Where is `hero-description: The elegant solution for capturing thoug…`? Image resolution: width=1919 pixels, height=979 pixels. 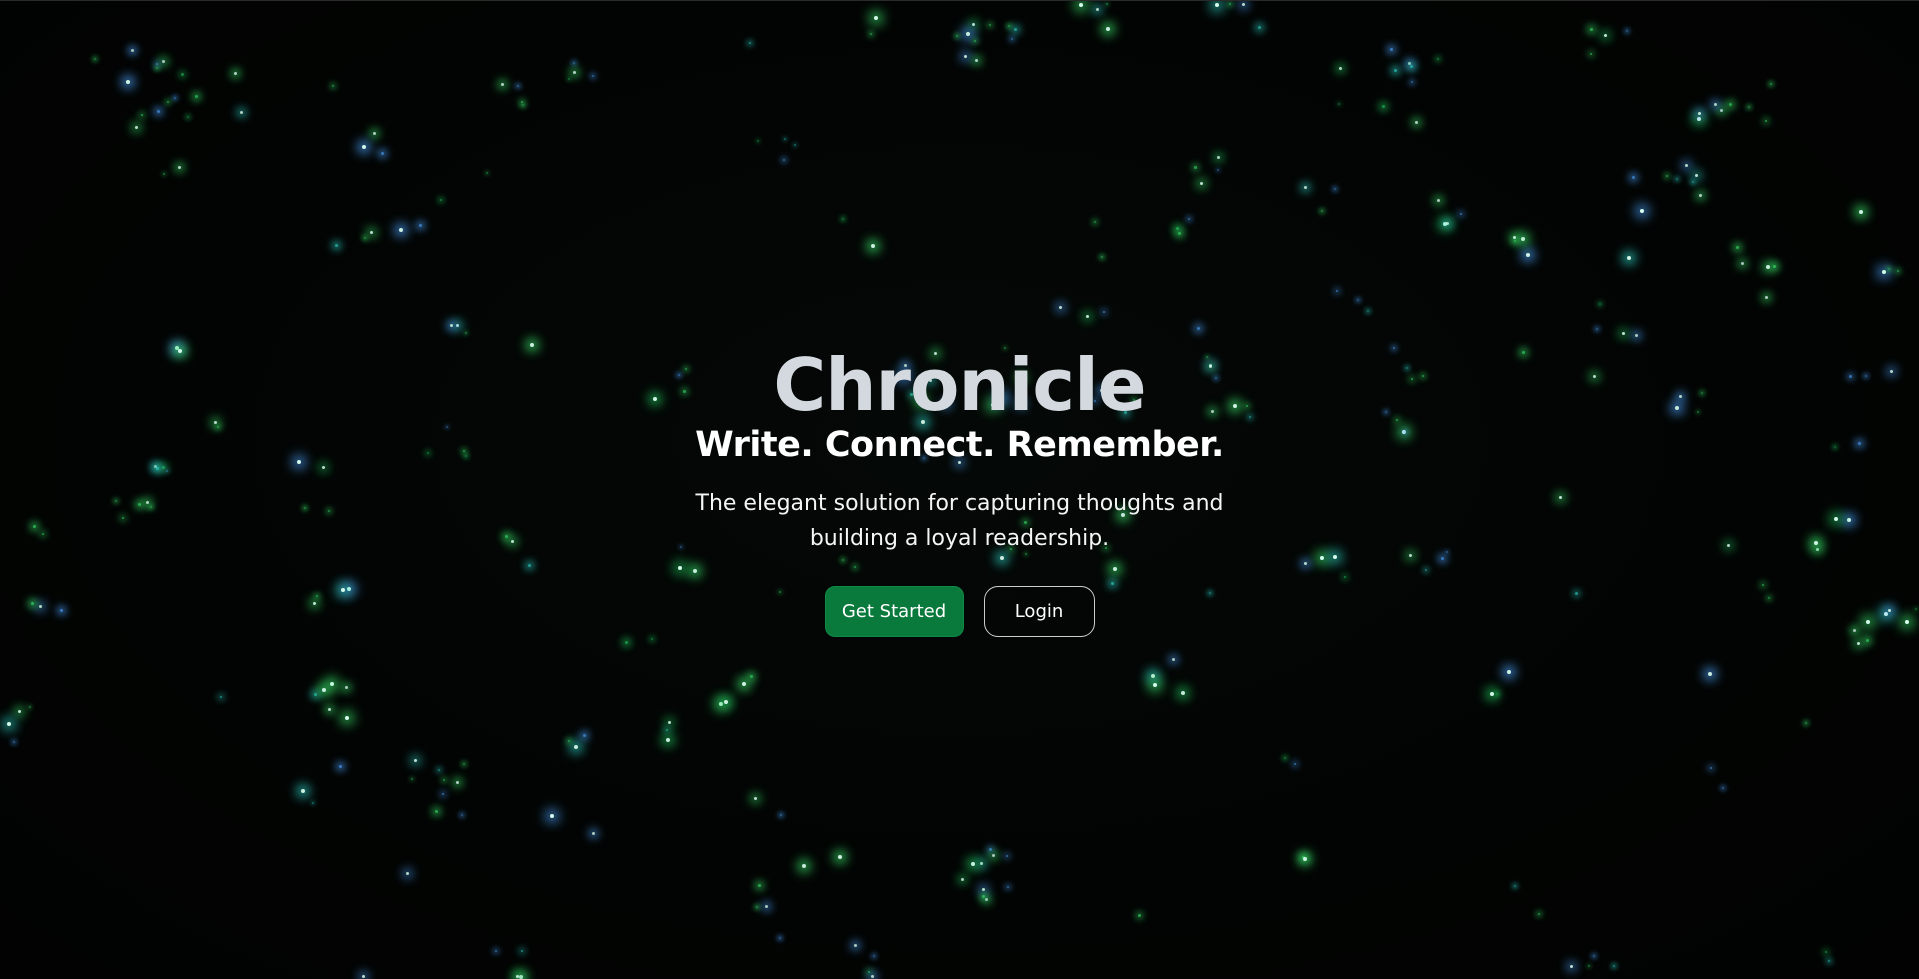 hero-description: The elegant solution for capturing thoug… is located at coordinates (959, 521).